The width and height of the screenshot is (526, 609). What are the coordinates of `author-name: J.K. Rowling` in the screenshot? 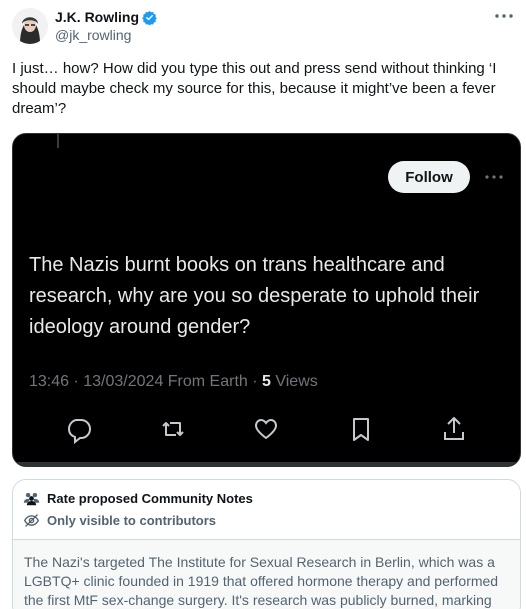 It's located at (97, 17).